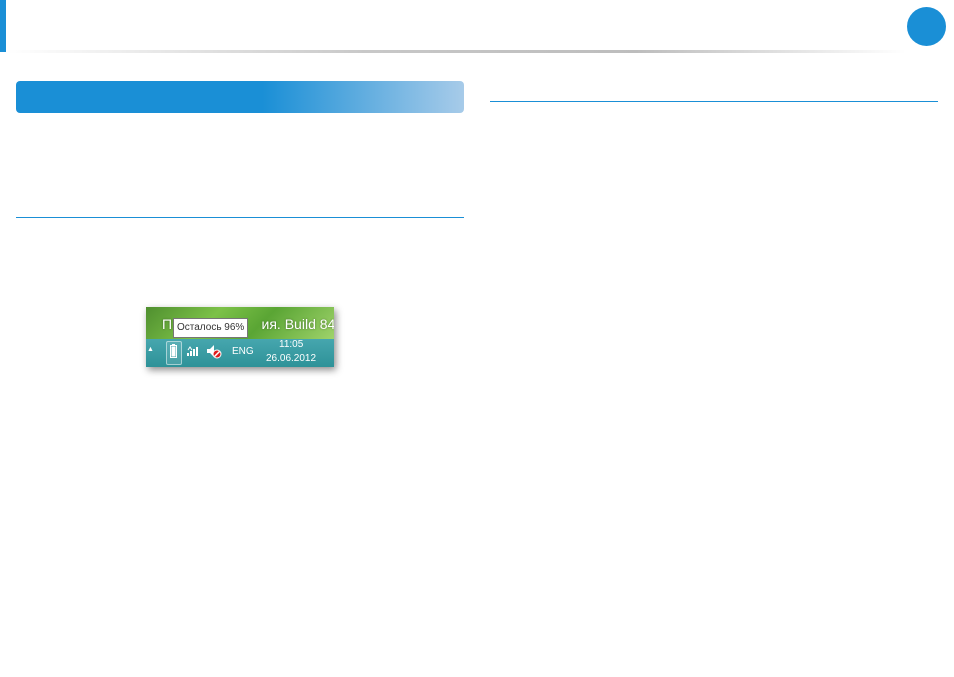 The width and height of the screenshot is (954, 677). Describe the element at coordinates (926, 26) in the screenshot. I see `chapter-badge` at that location.